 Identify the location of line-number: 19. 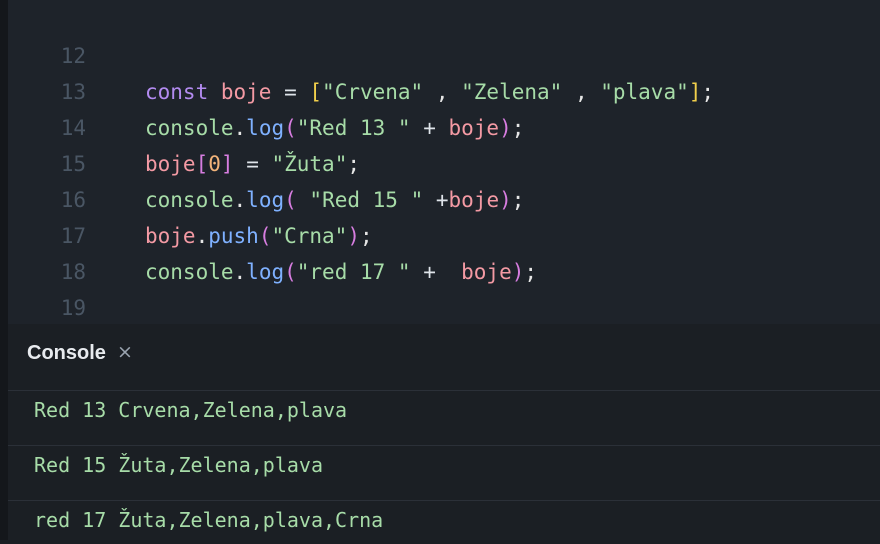
(73, 308).